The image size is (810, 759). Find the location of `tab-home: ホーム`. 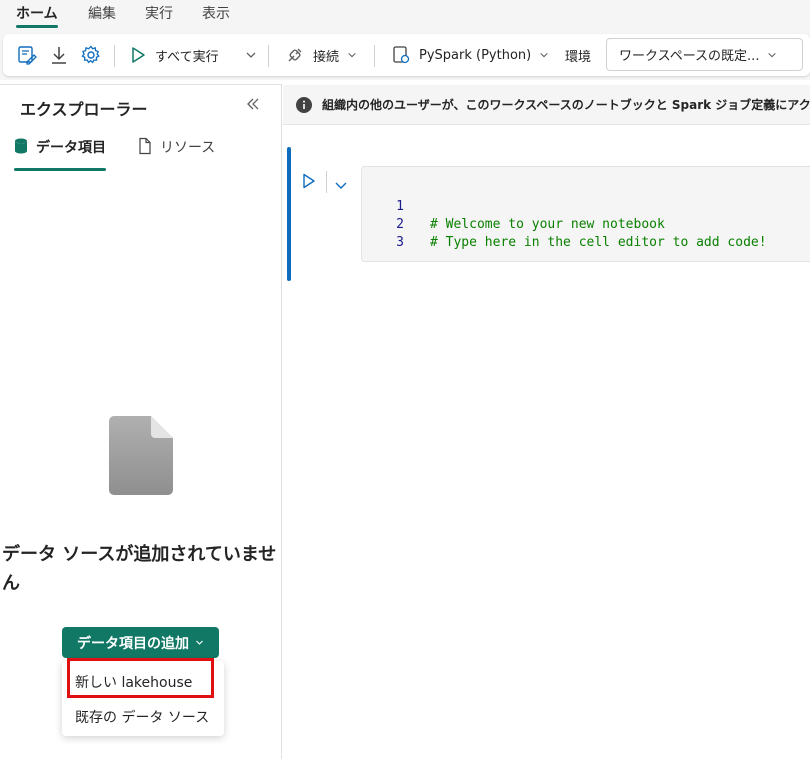

tab-home: ホーム is located at coordinates (37, 16).